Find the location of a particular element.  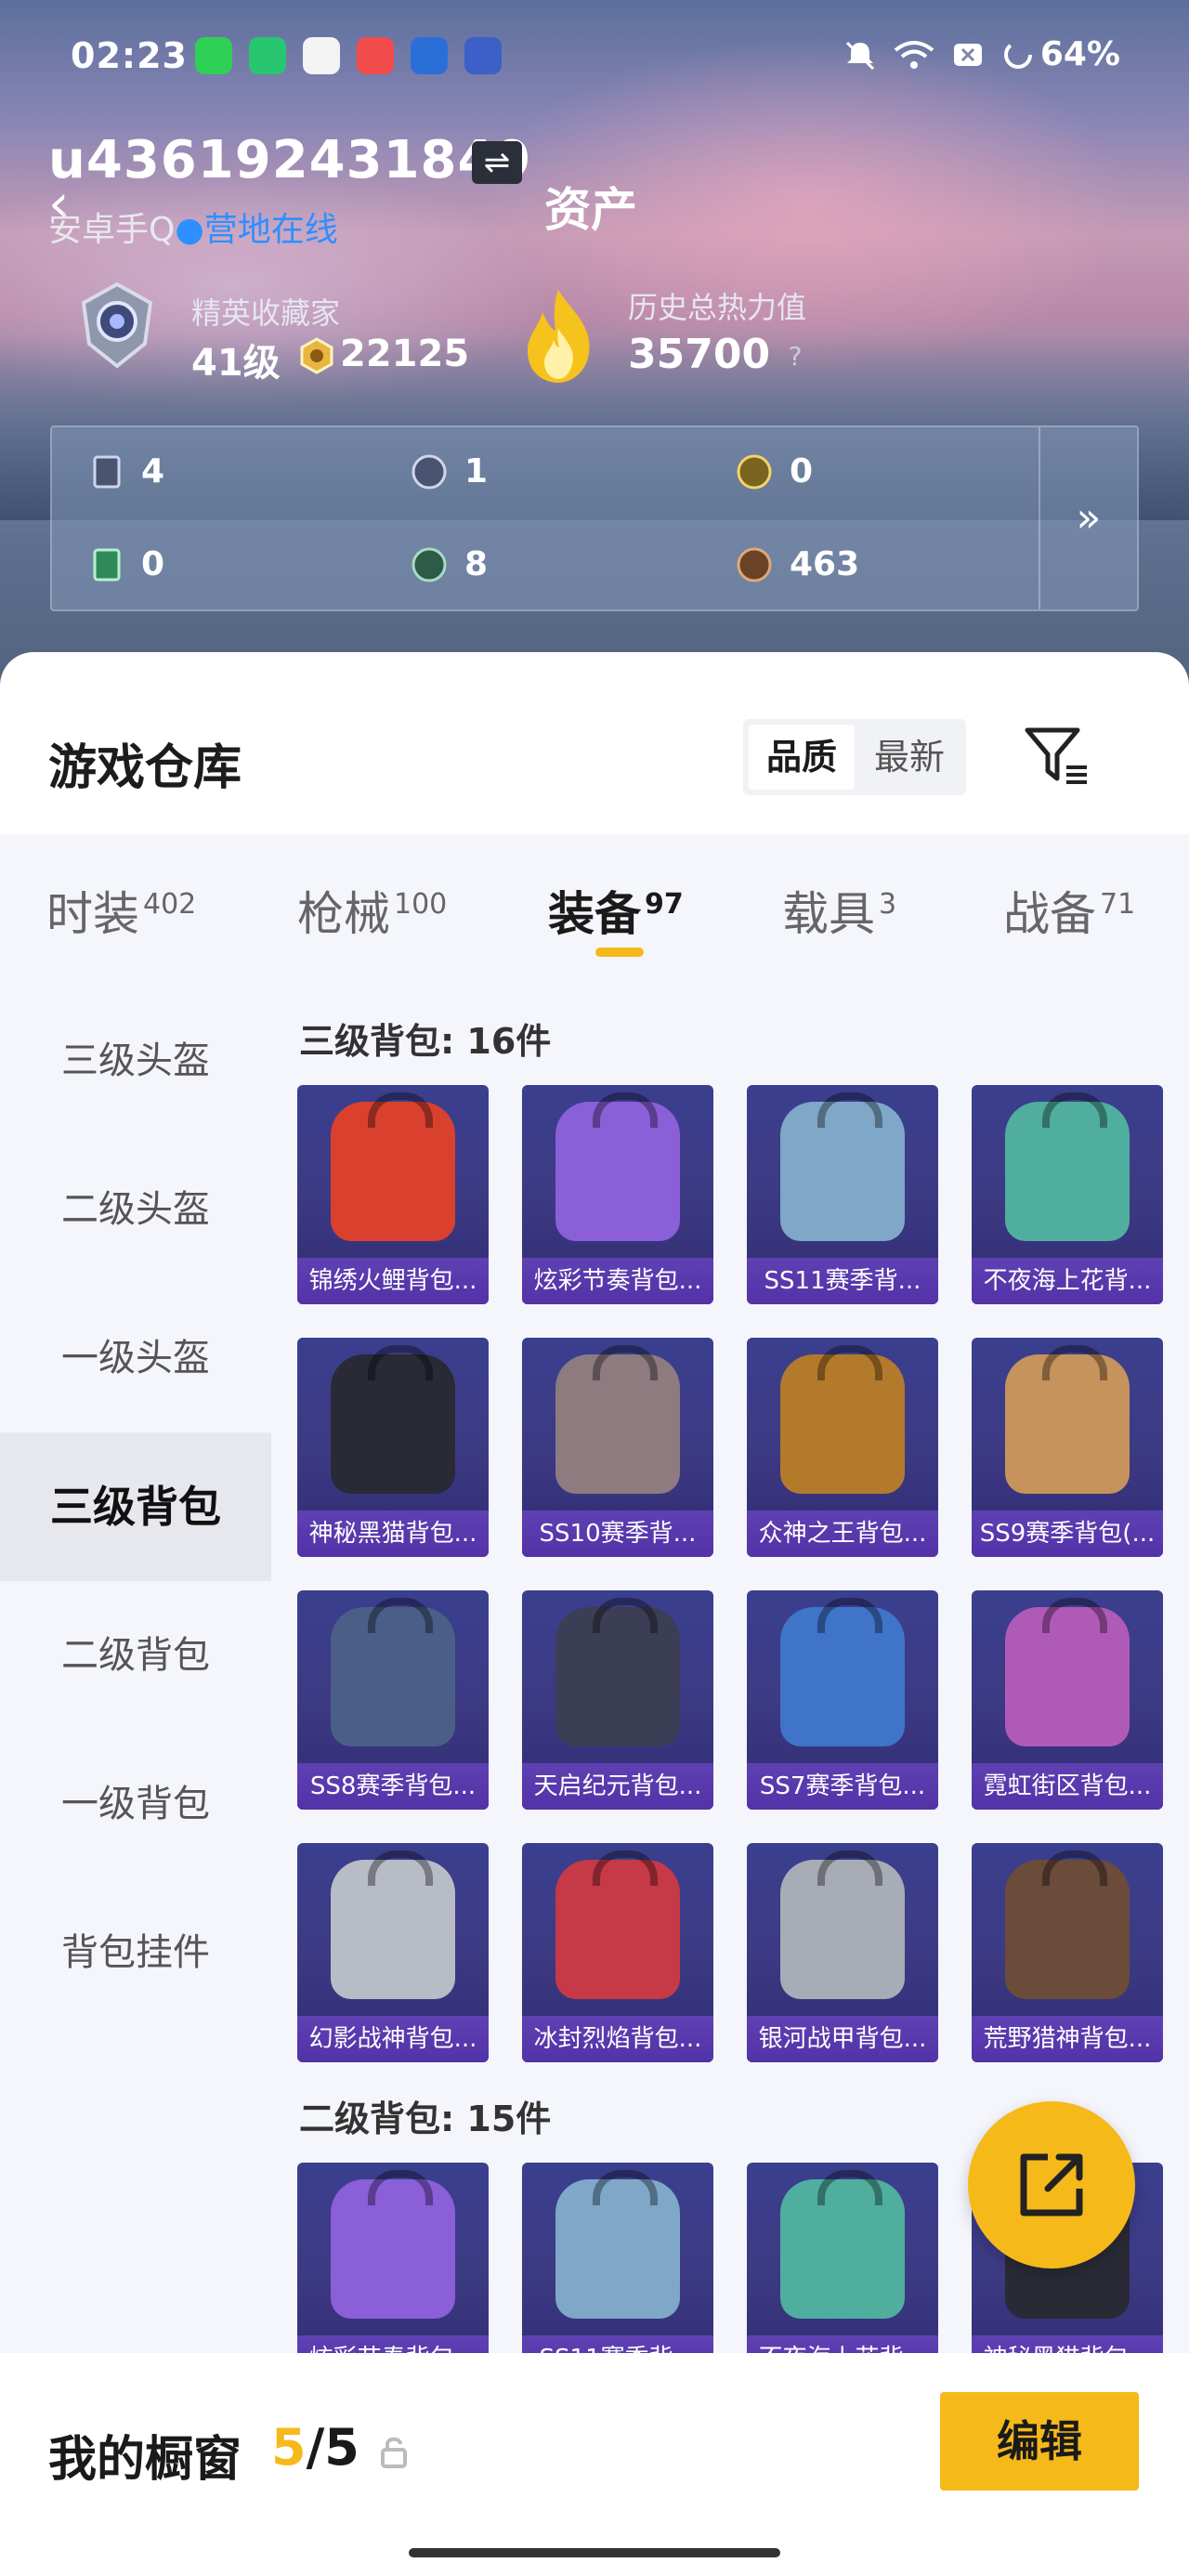

wifi-icon is located at coordinates (914, 55).